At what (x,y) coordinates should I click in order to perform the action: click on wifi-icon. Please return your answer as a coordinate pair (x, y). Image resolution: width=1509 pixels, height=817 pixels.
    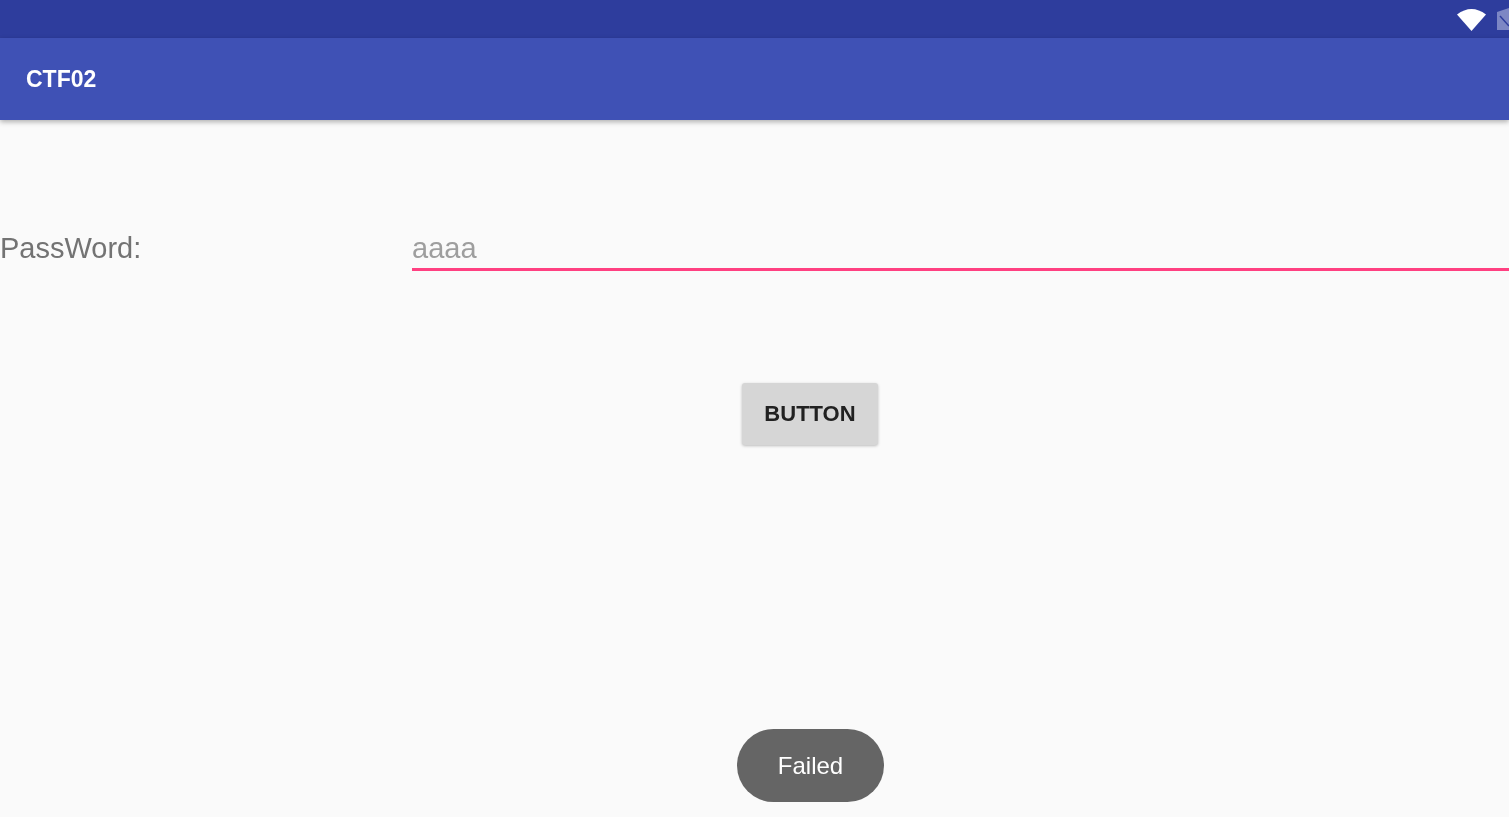
    Looking at the image, I should click on (1471, 19).